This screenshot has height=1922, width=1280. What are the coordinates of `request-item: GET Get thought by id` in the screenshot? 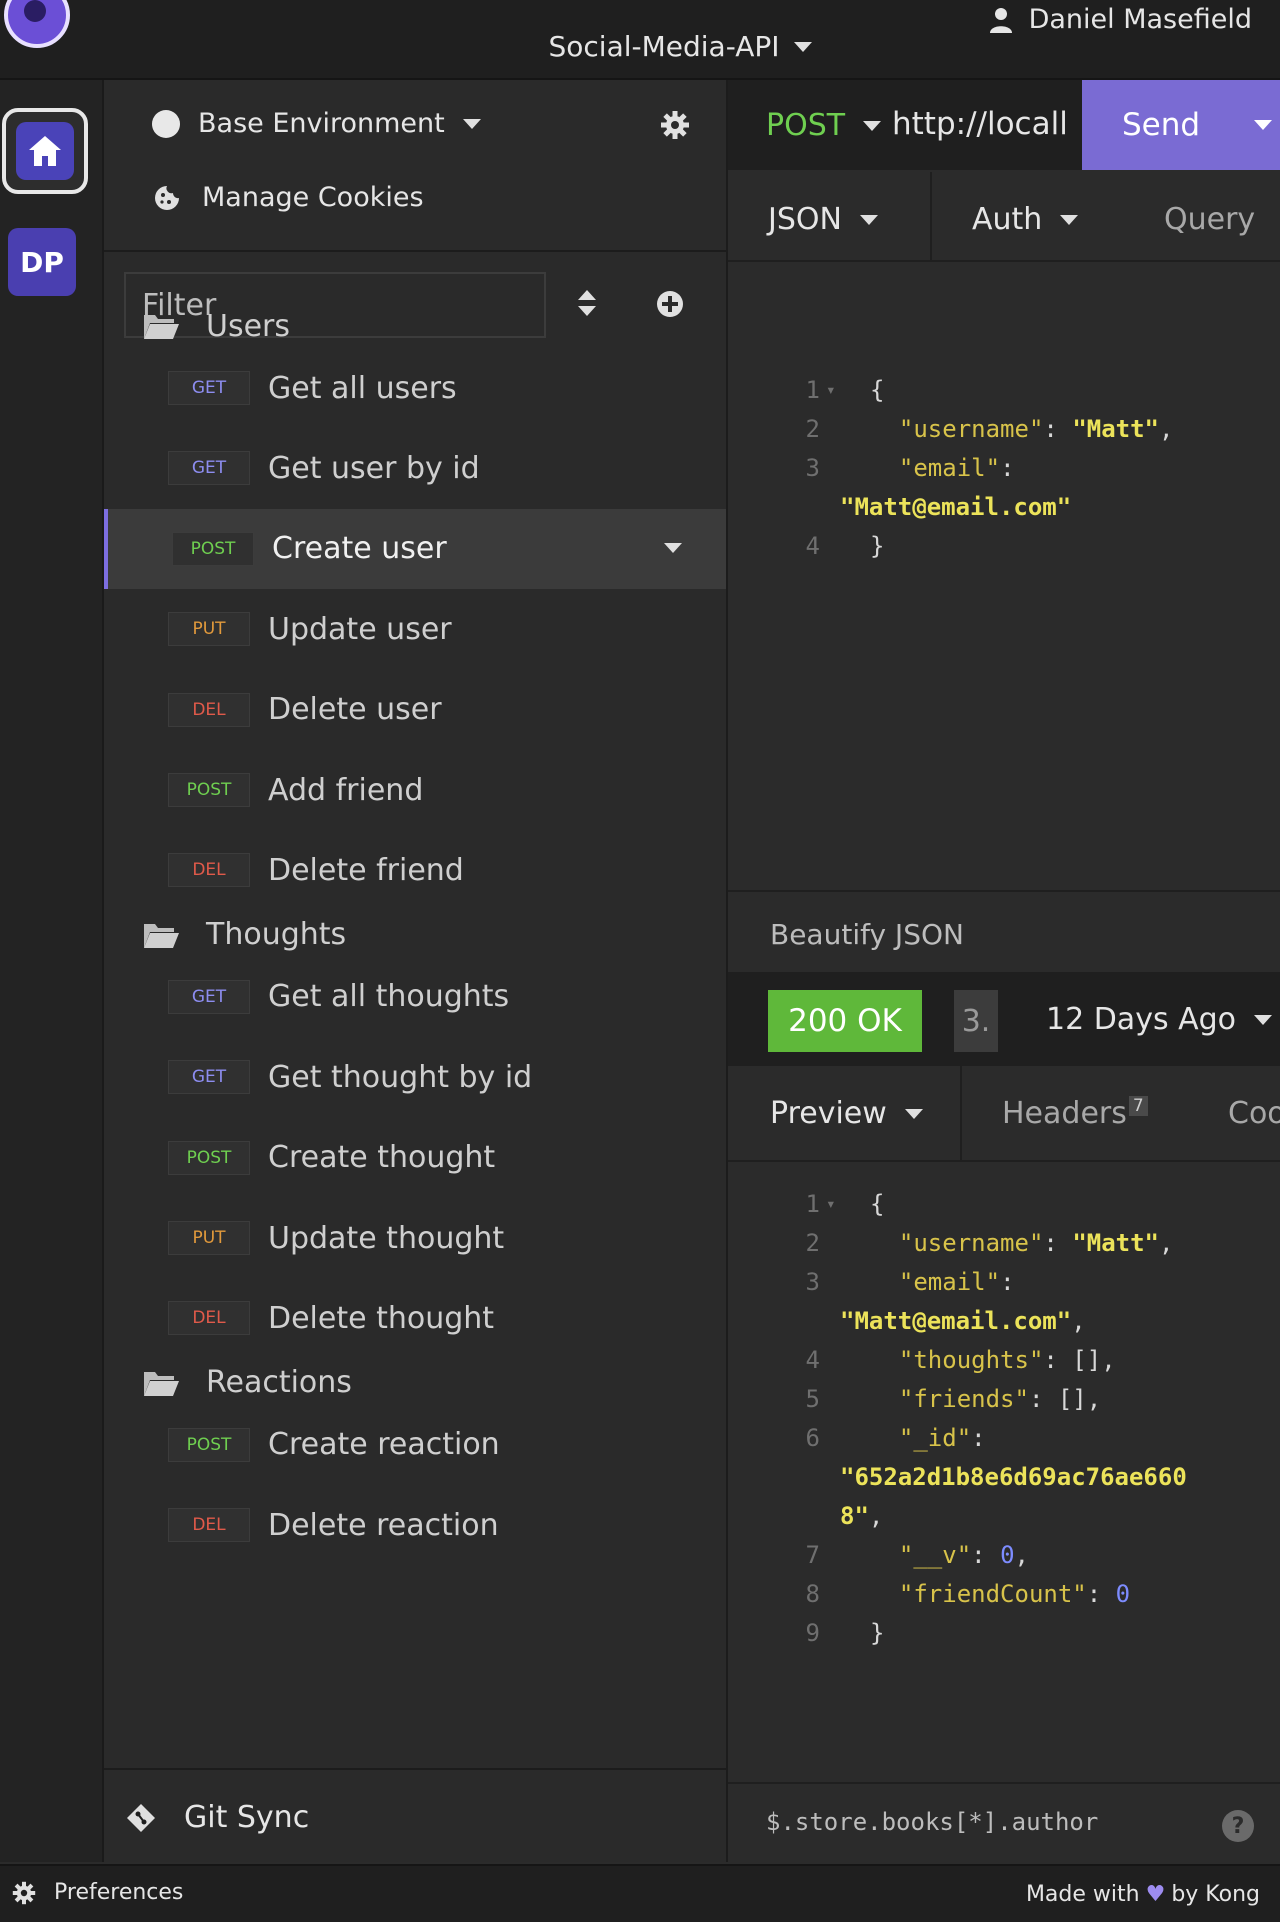 It's located at (415, 1077).